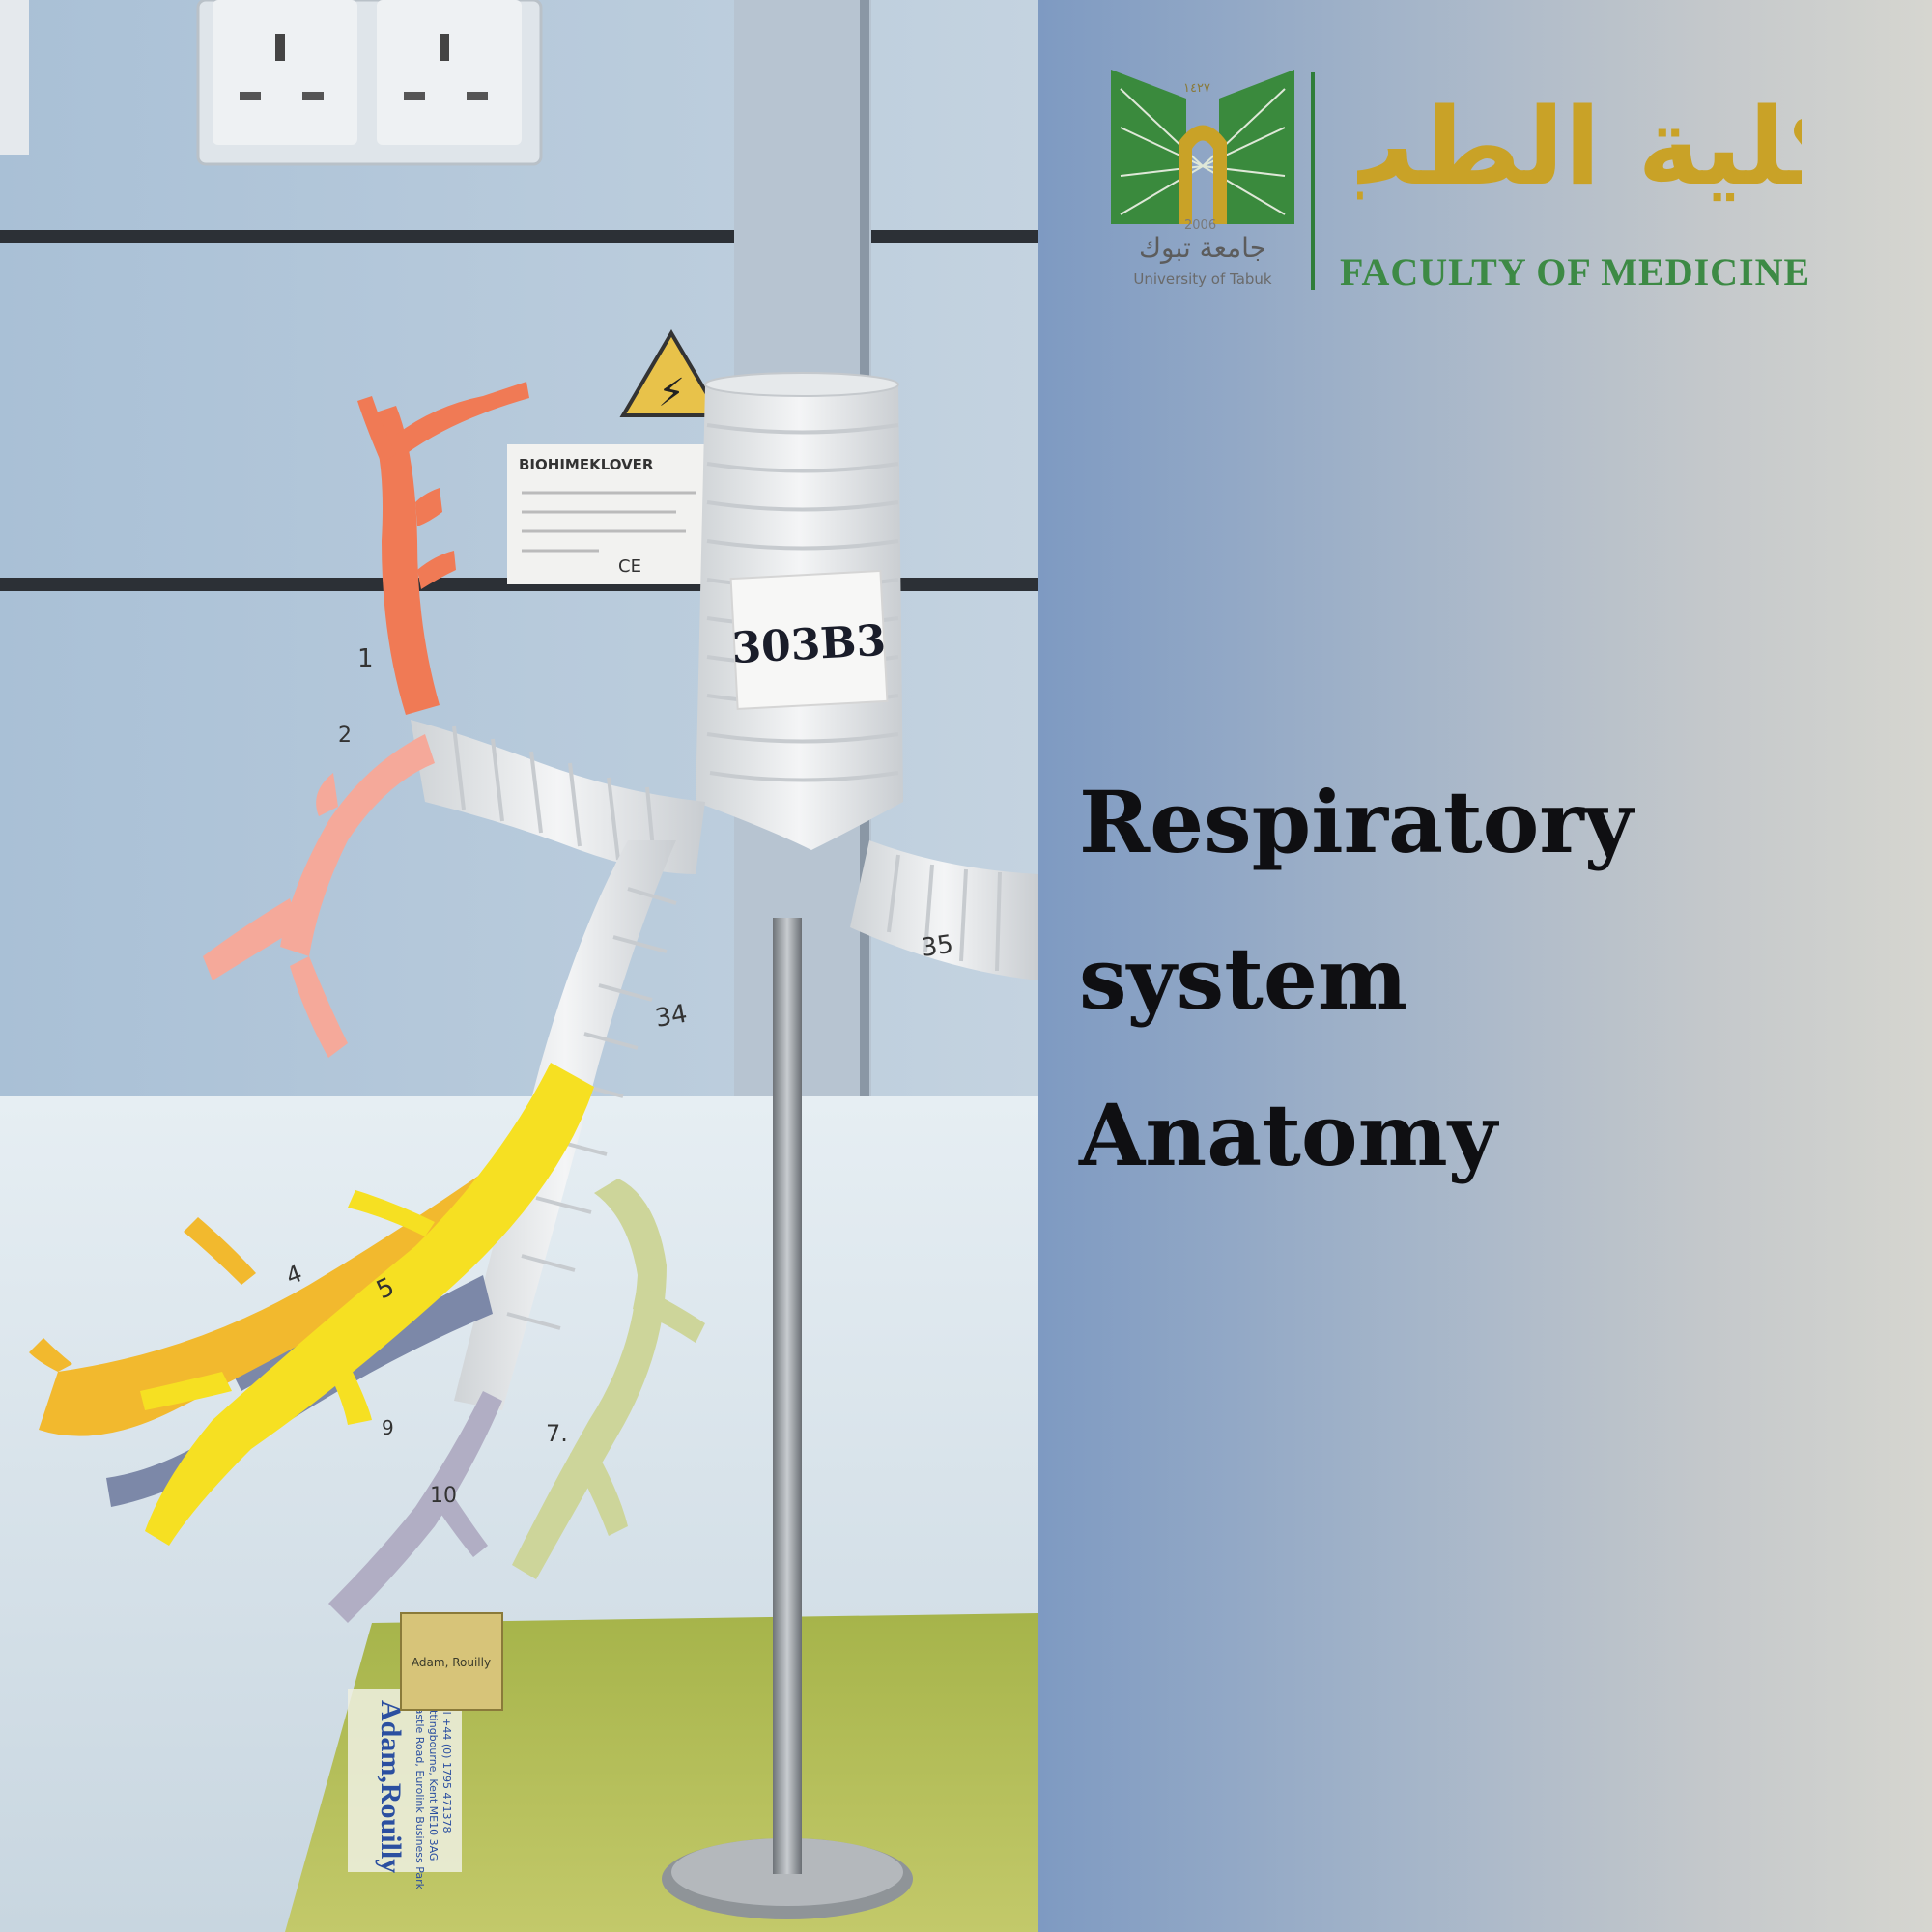 The height and width of the screenshot is (1932, 1932). What do you see at coordinates (451, 1662) in the screenshot?
I see `base-badge-text: Adam, Rouilly` at bounding box center [451, 1662].